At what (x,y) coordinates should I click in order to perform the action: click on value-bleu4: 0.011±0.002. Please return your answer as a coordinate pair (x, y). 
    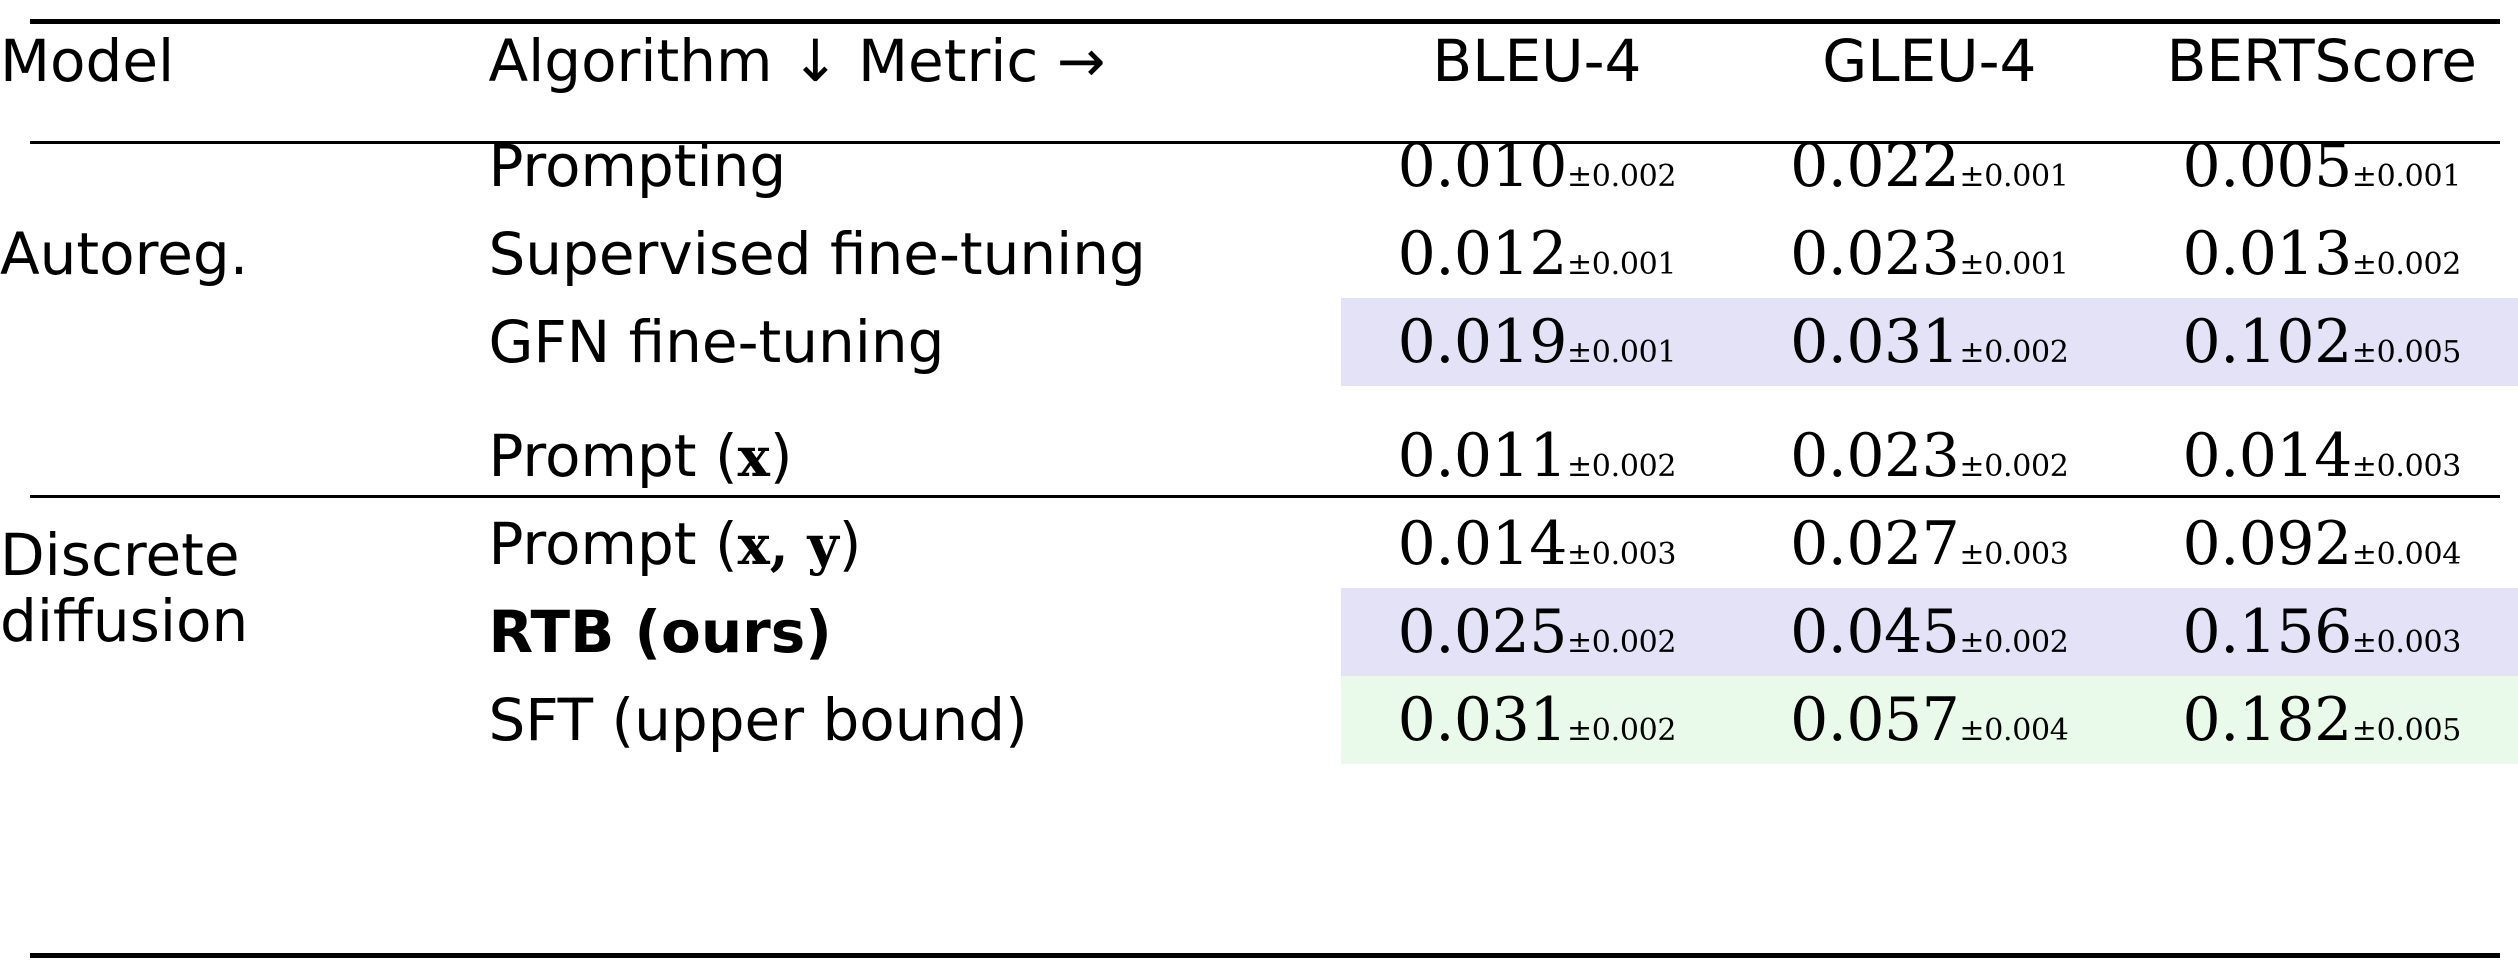
    Looking at the image, I should click on (1537, 456).